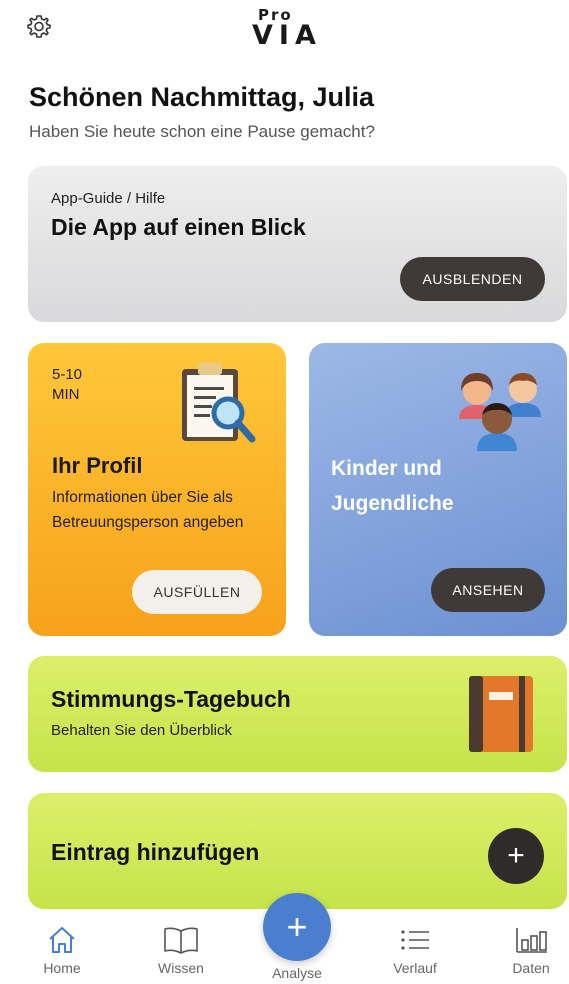 This screenshot has height=984, width=569. I want to click on duration-unit: MIN, so click(66, 394).